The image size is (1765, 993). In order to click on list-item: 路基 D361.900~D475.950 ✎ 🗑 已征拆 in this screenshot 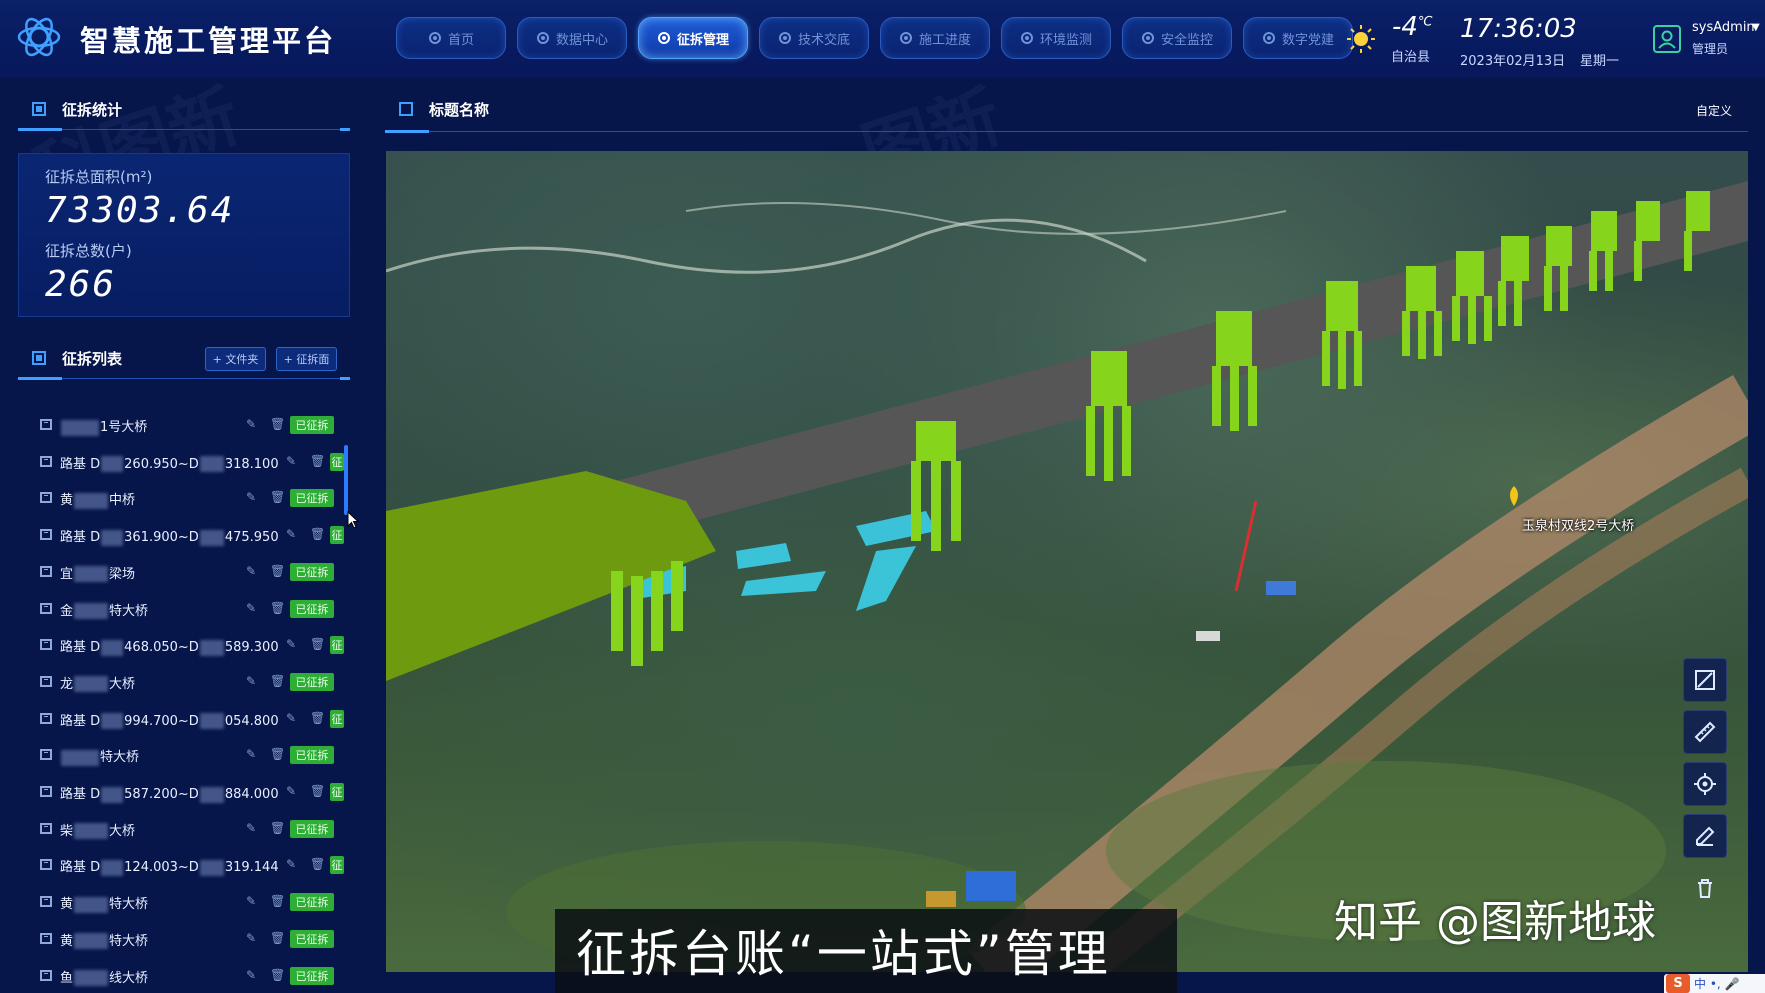, I will do `click(184, 535)`.